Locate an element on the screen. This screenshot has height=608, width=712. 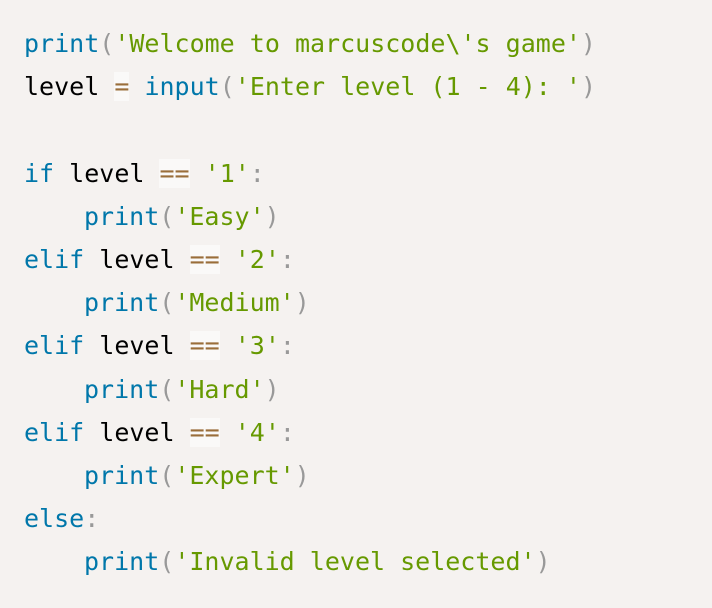
string-token: 'Enter level (1 - 4): ' is located at coordinates (407, 87).